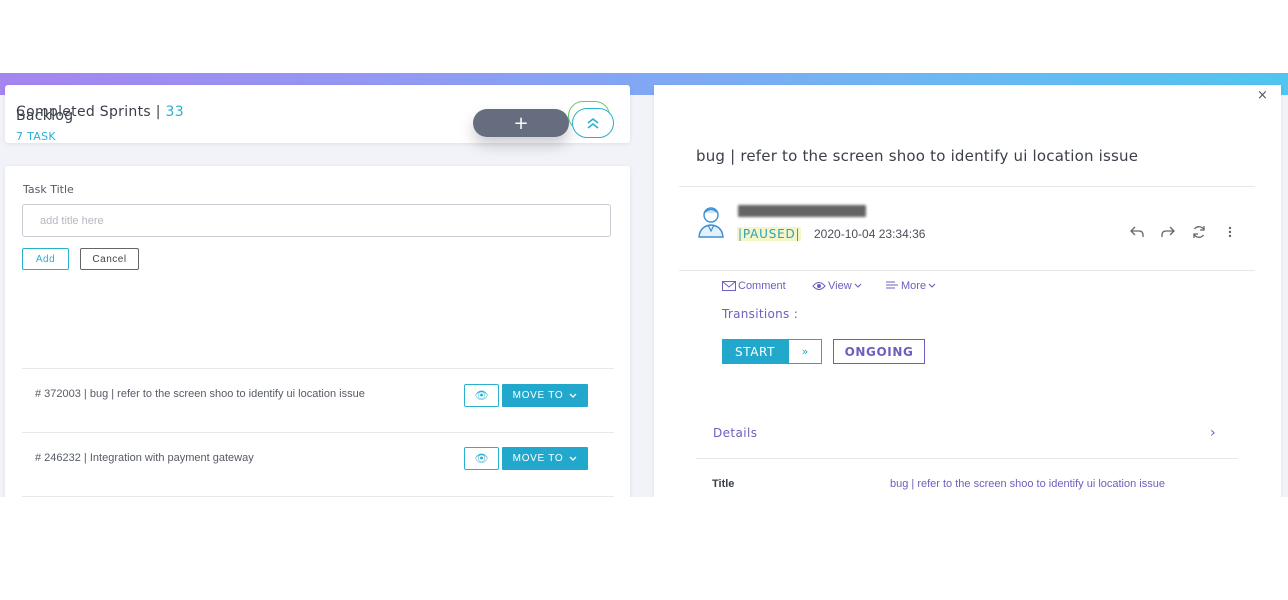 The height and width of the screenshot is (600, 1288). I want to click on more-vertical-icon, so click(1230, 232).